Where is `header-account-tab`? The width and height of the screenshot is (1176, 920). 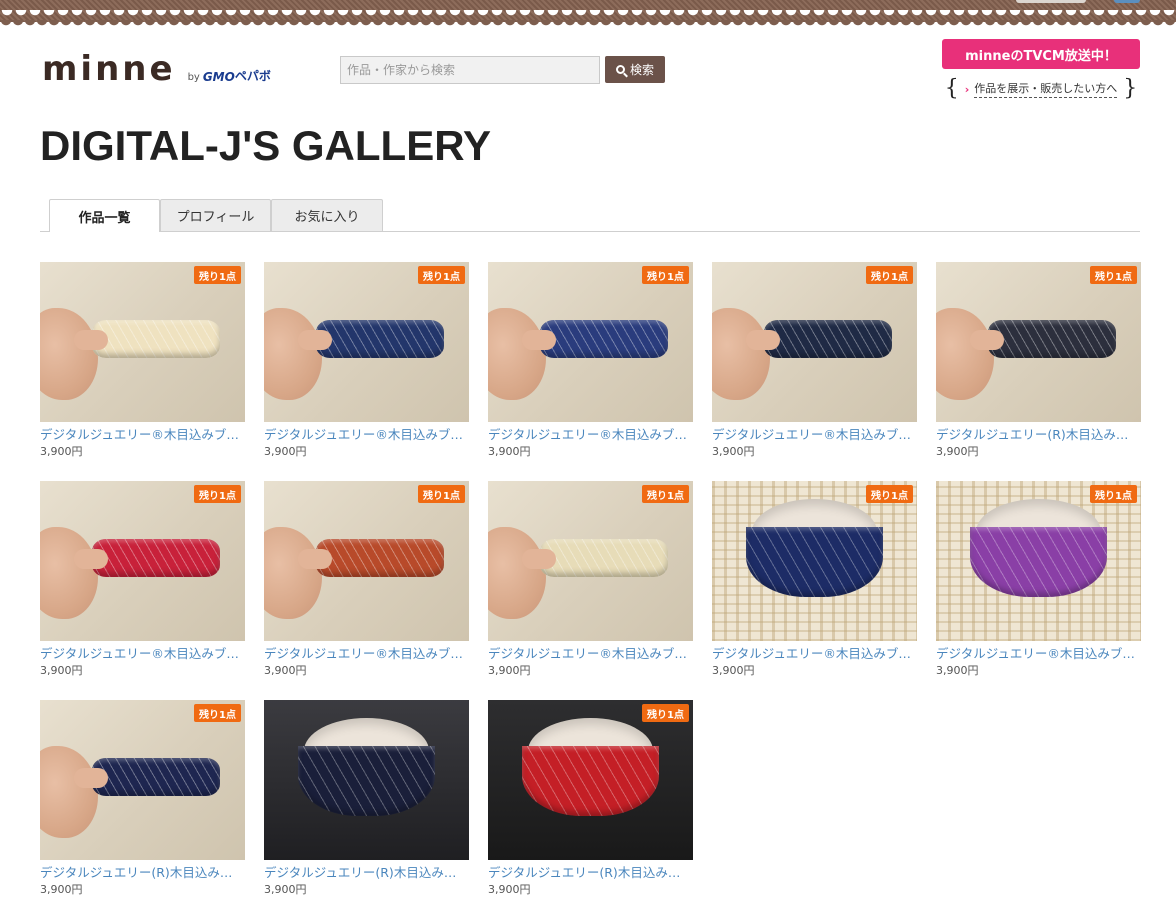 header-account-tab is located at coordinates (1127, 1).